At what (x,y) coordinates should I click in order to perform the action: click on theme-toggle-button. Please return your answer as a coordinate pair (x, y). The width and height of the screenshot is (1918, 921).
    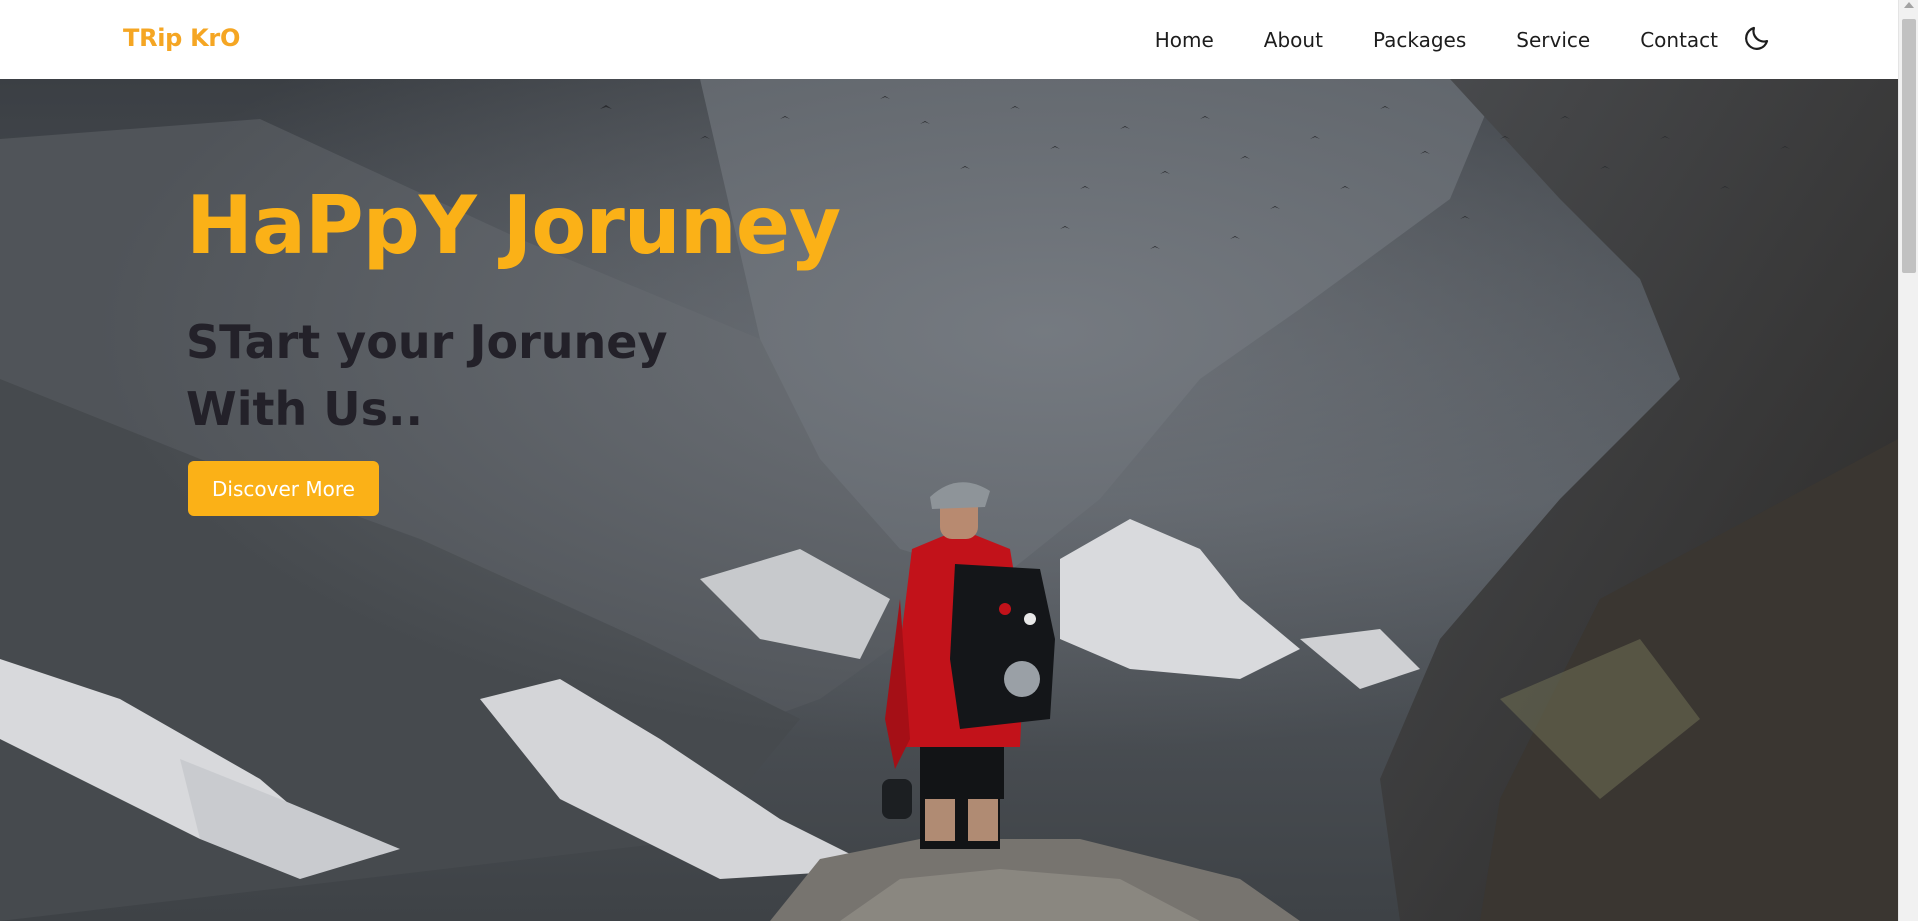
    Looking at the image, I should click on (1757, 38).